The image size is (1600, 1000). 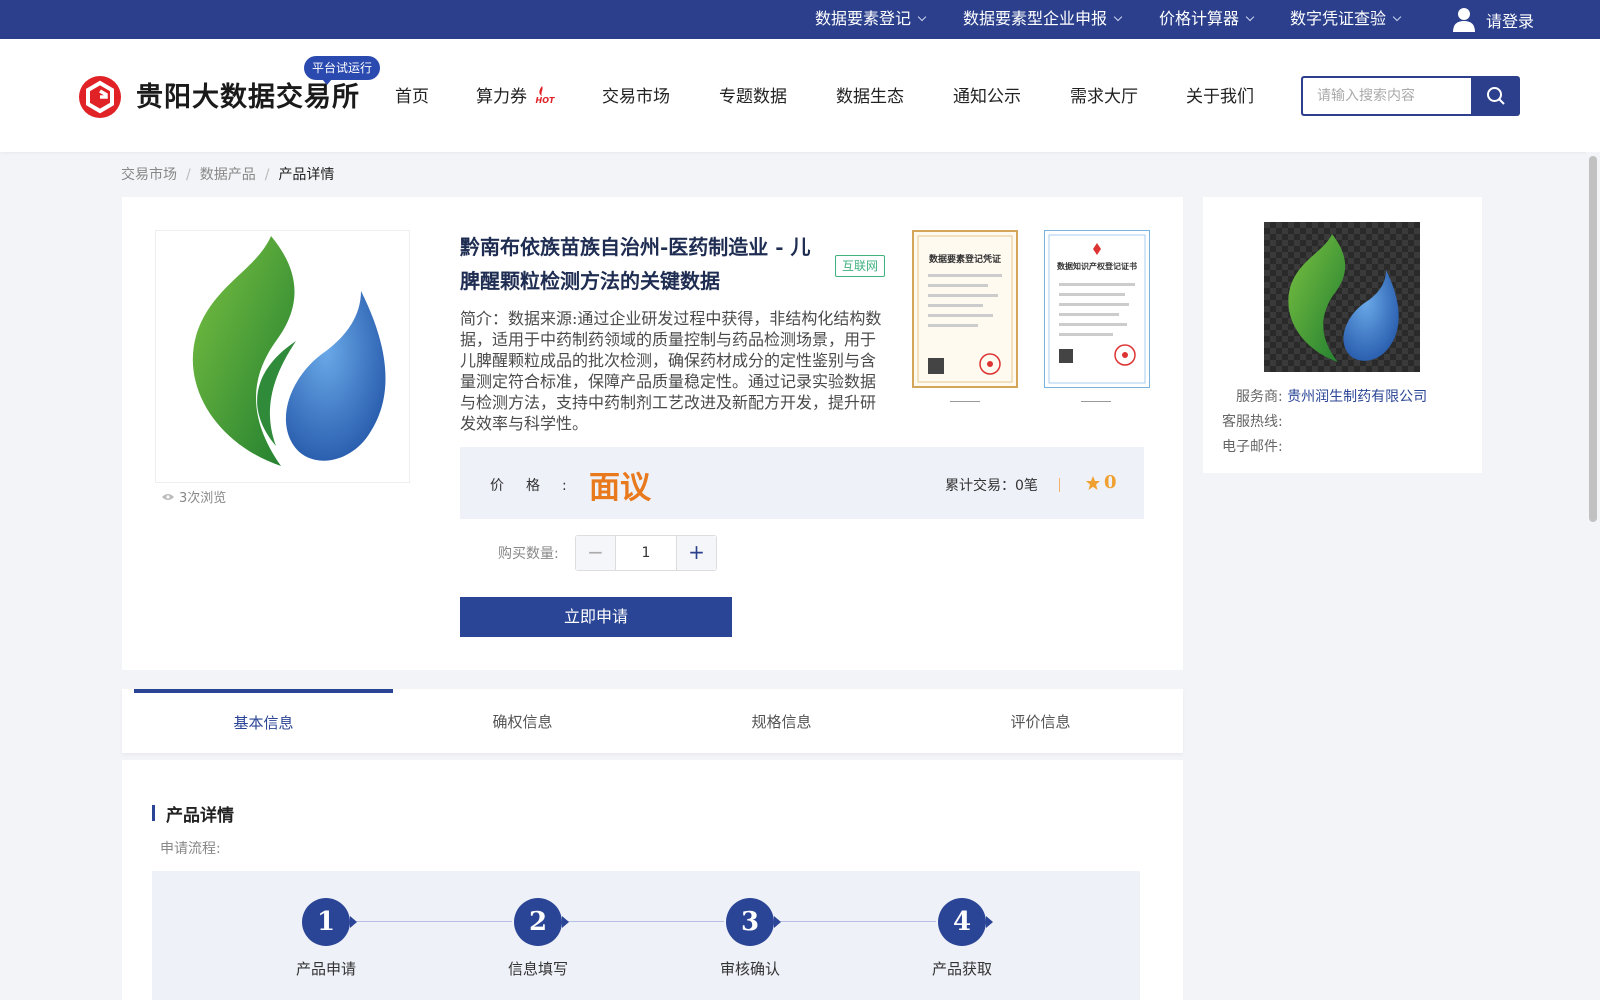 What do you see at coordinates (545, 100) in the screenshot?
I see `hot-badge-label: HOT` at bounding box center [545, 100].